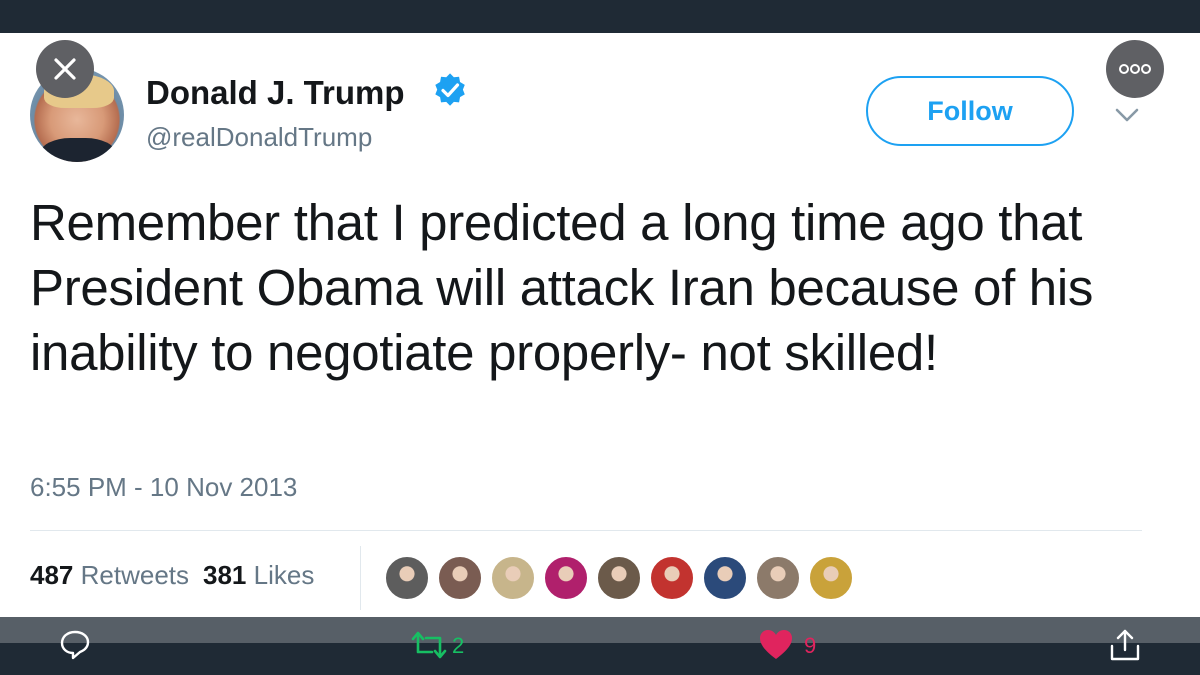 Image resolution: width=1200 pixels, height=675 pixels. What do you see at coordinates (429, 645) in the screenshot?
I see `retweet-icon` at bounding box center [429, 645].